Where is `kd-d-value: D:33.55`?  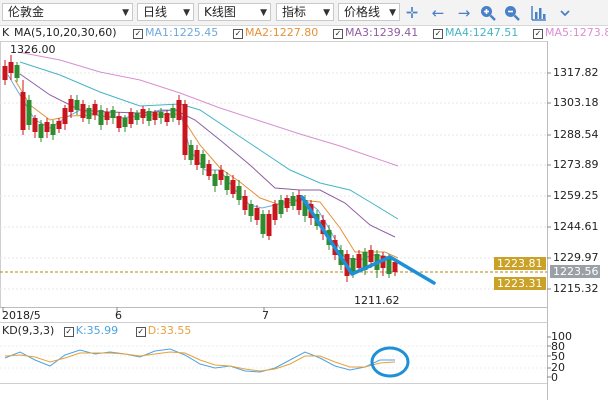 kd-d-value: D:33.55 is located at coordinates (169, 330).